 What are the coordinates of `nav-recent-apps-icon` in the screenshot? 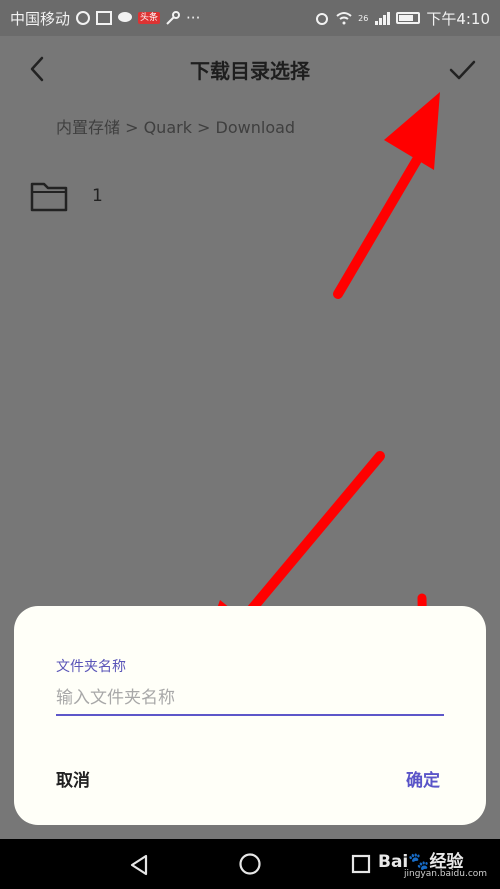 It's located at (361, 864).